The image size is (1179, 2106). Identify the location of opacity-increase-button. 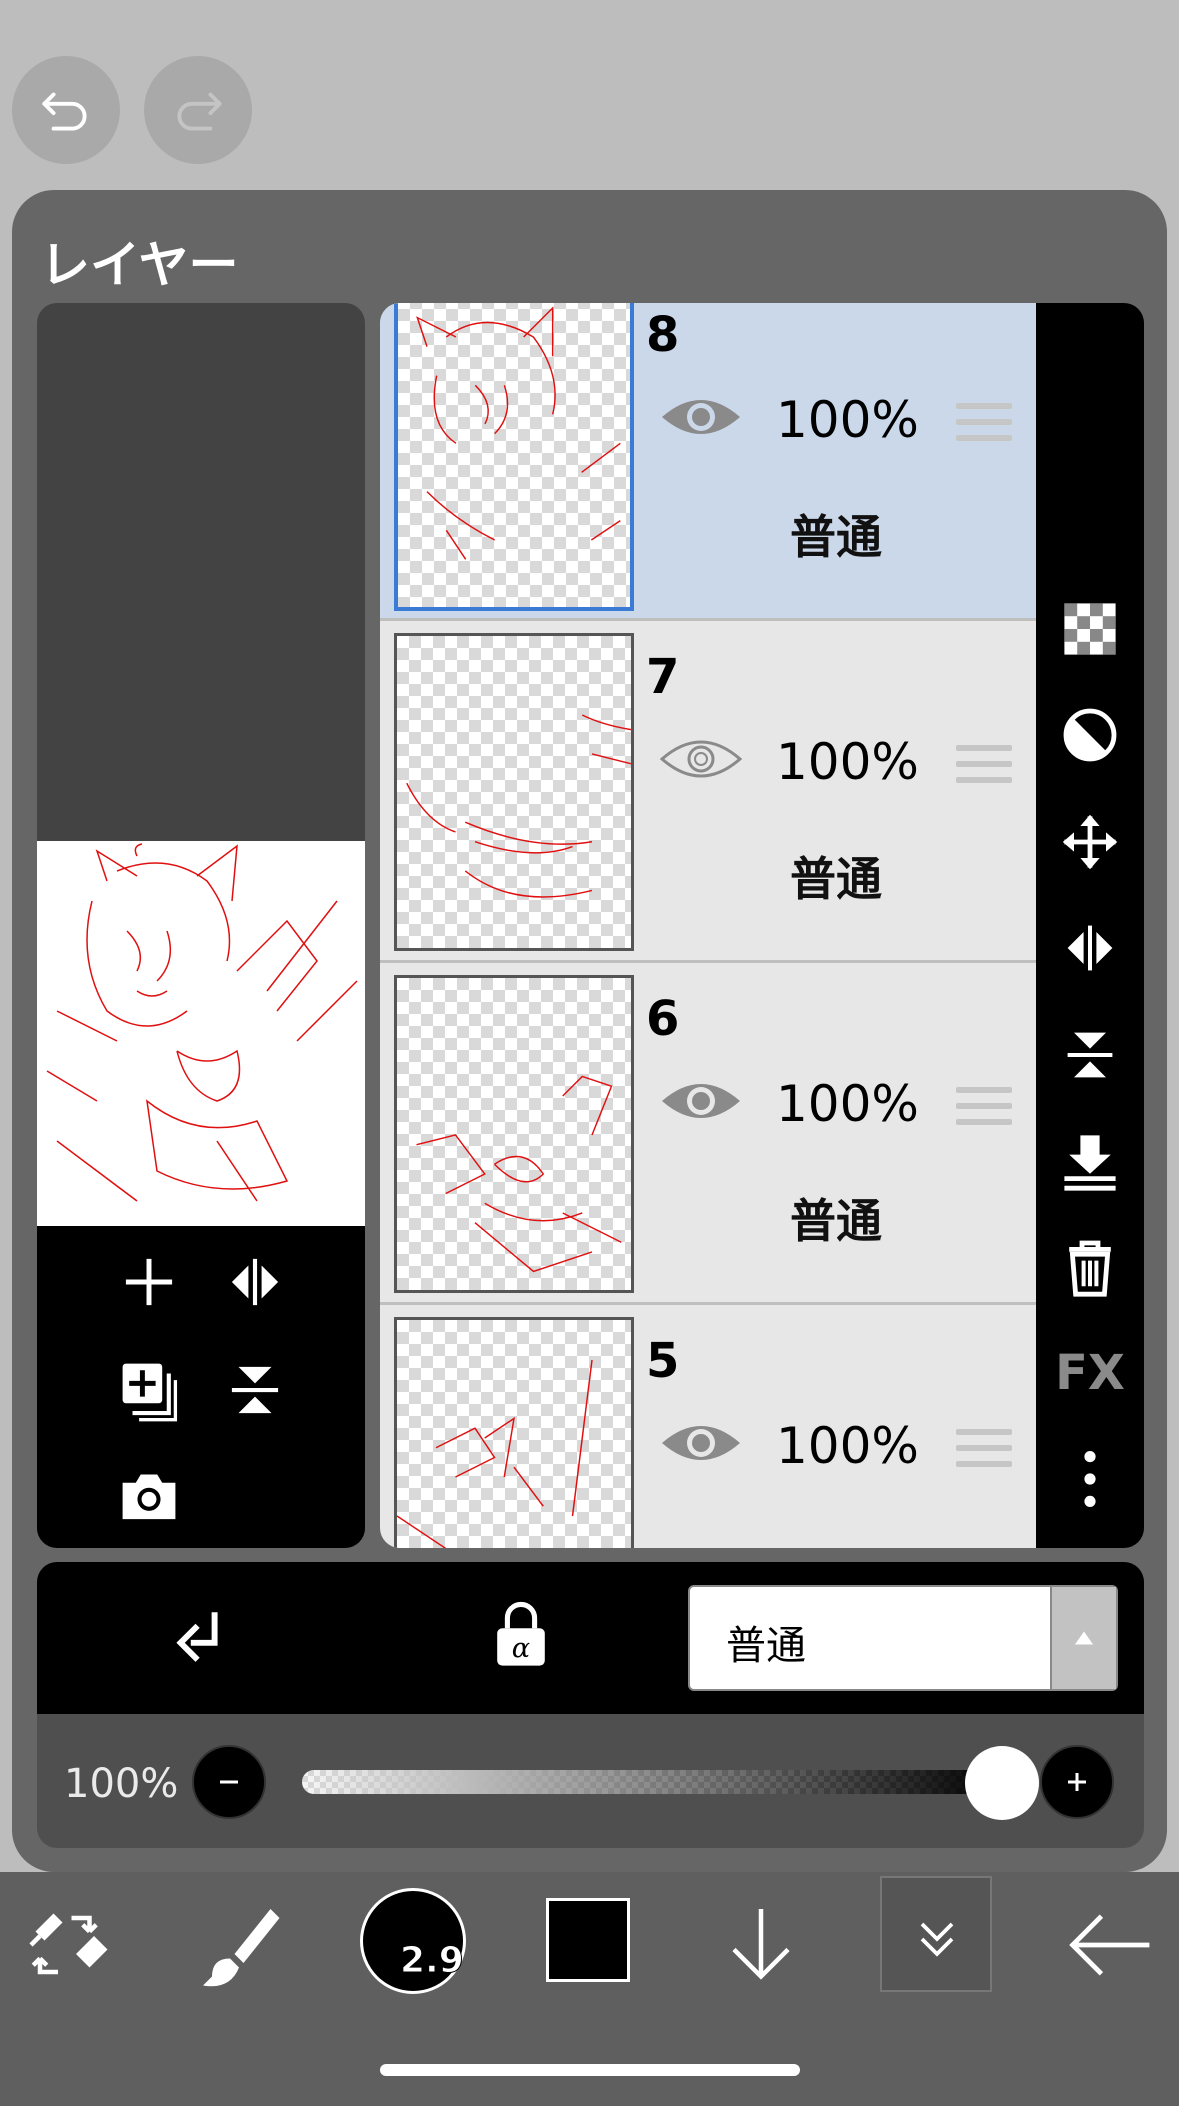
(1077, 1782).